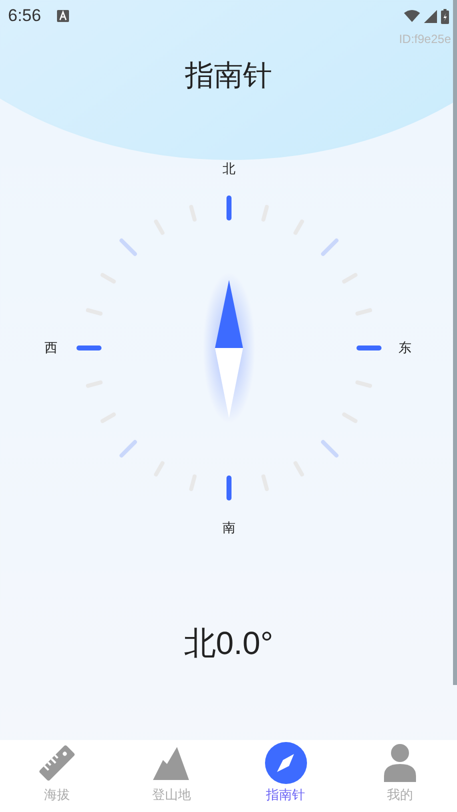 The width and height of the screenshot is (457, 812). I want to click on keyboard-icon, so click(63, 16).